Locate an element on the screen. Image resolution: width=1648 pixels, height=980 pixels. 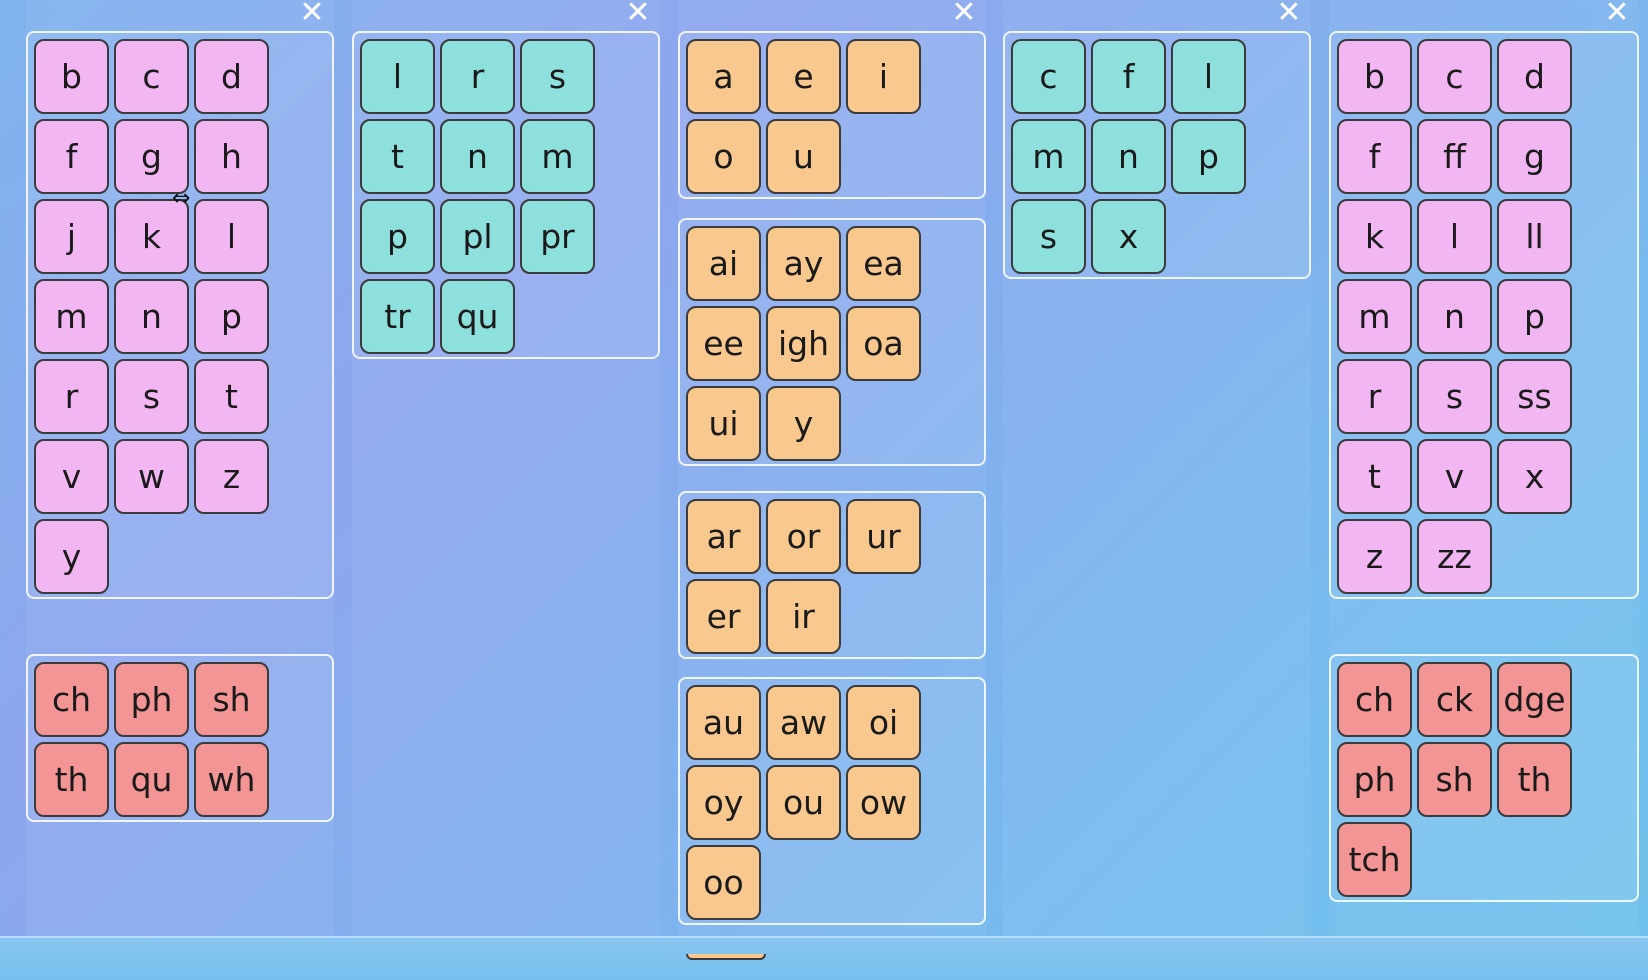
letter-tile: ck is located at coordinates (1454, 699).